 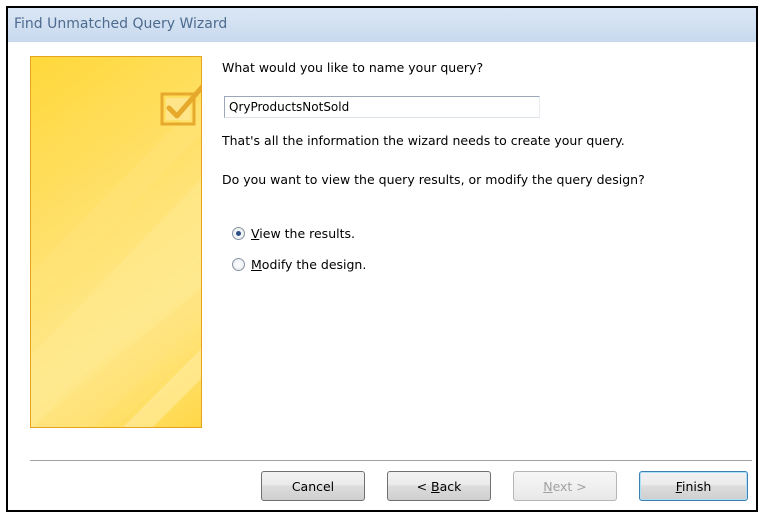 I want to click on back-button-label: < Back, so click(x=439, y=486).